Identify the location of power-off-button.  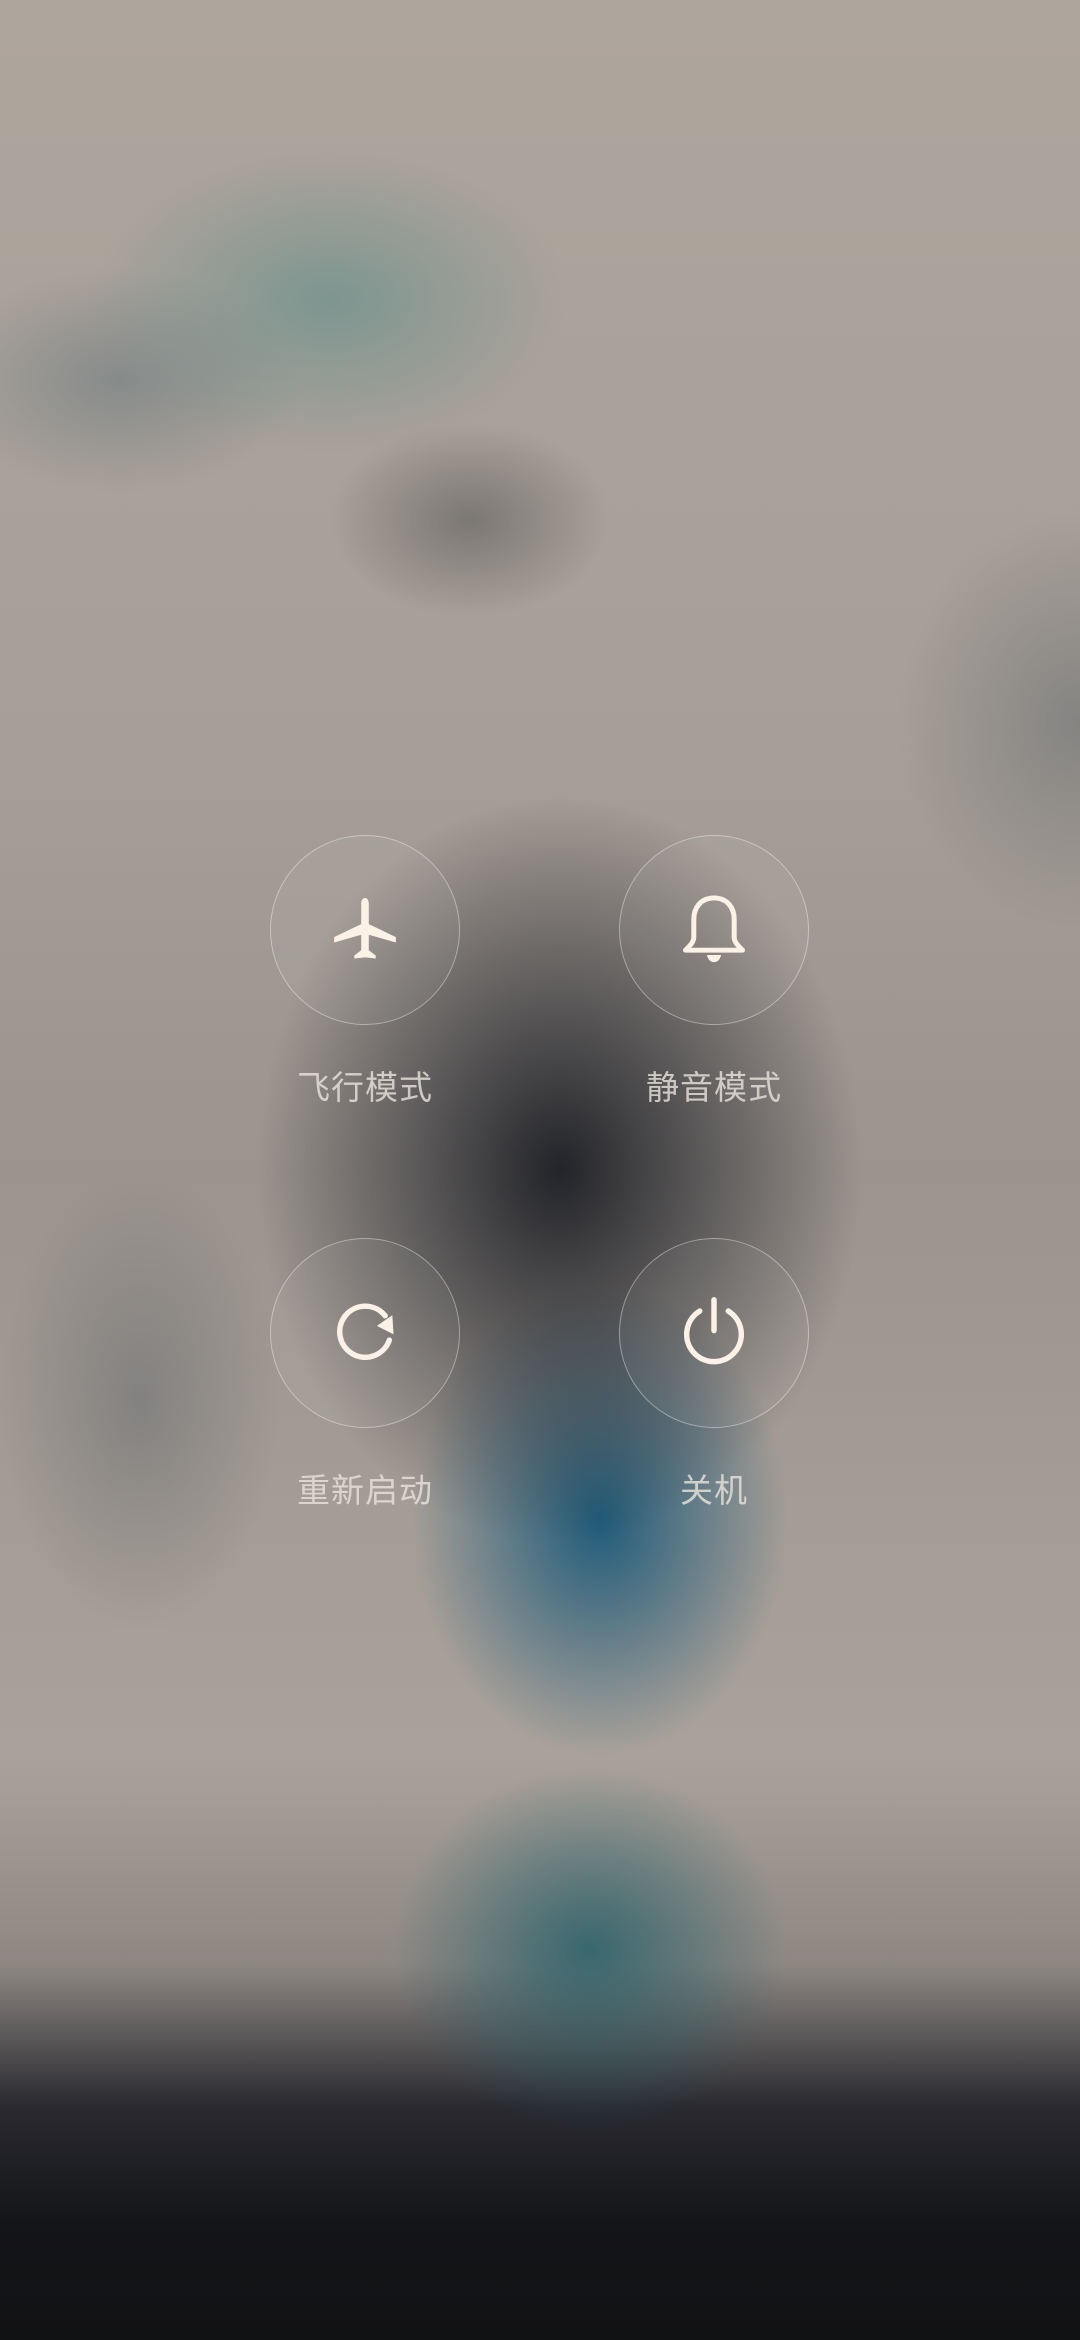
(714, 1333).